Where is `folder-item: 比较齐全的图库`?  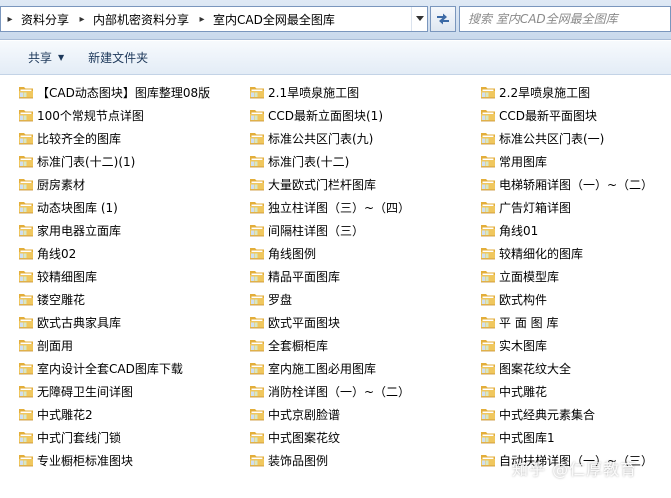 folder-item: 比较齐全的图库 is located at coordinates (69, 138).